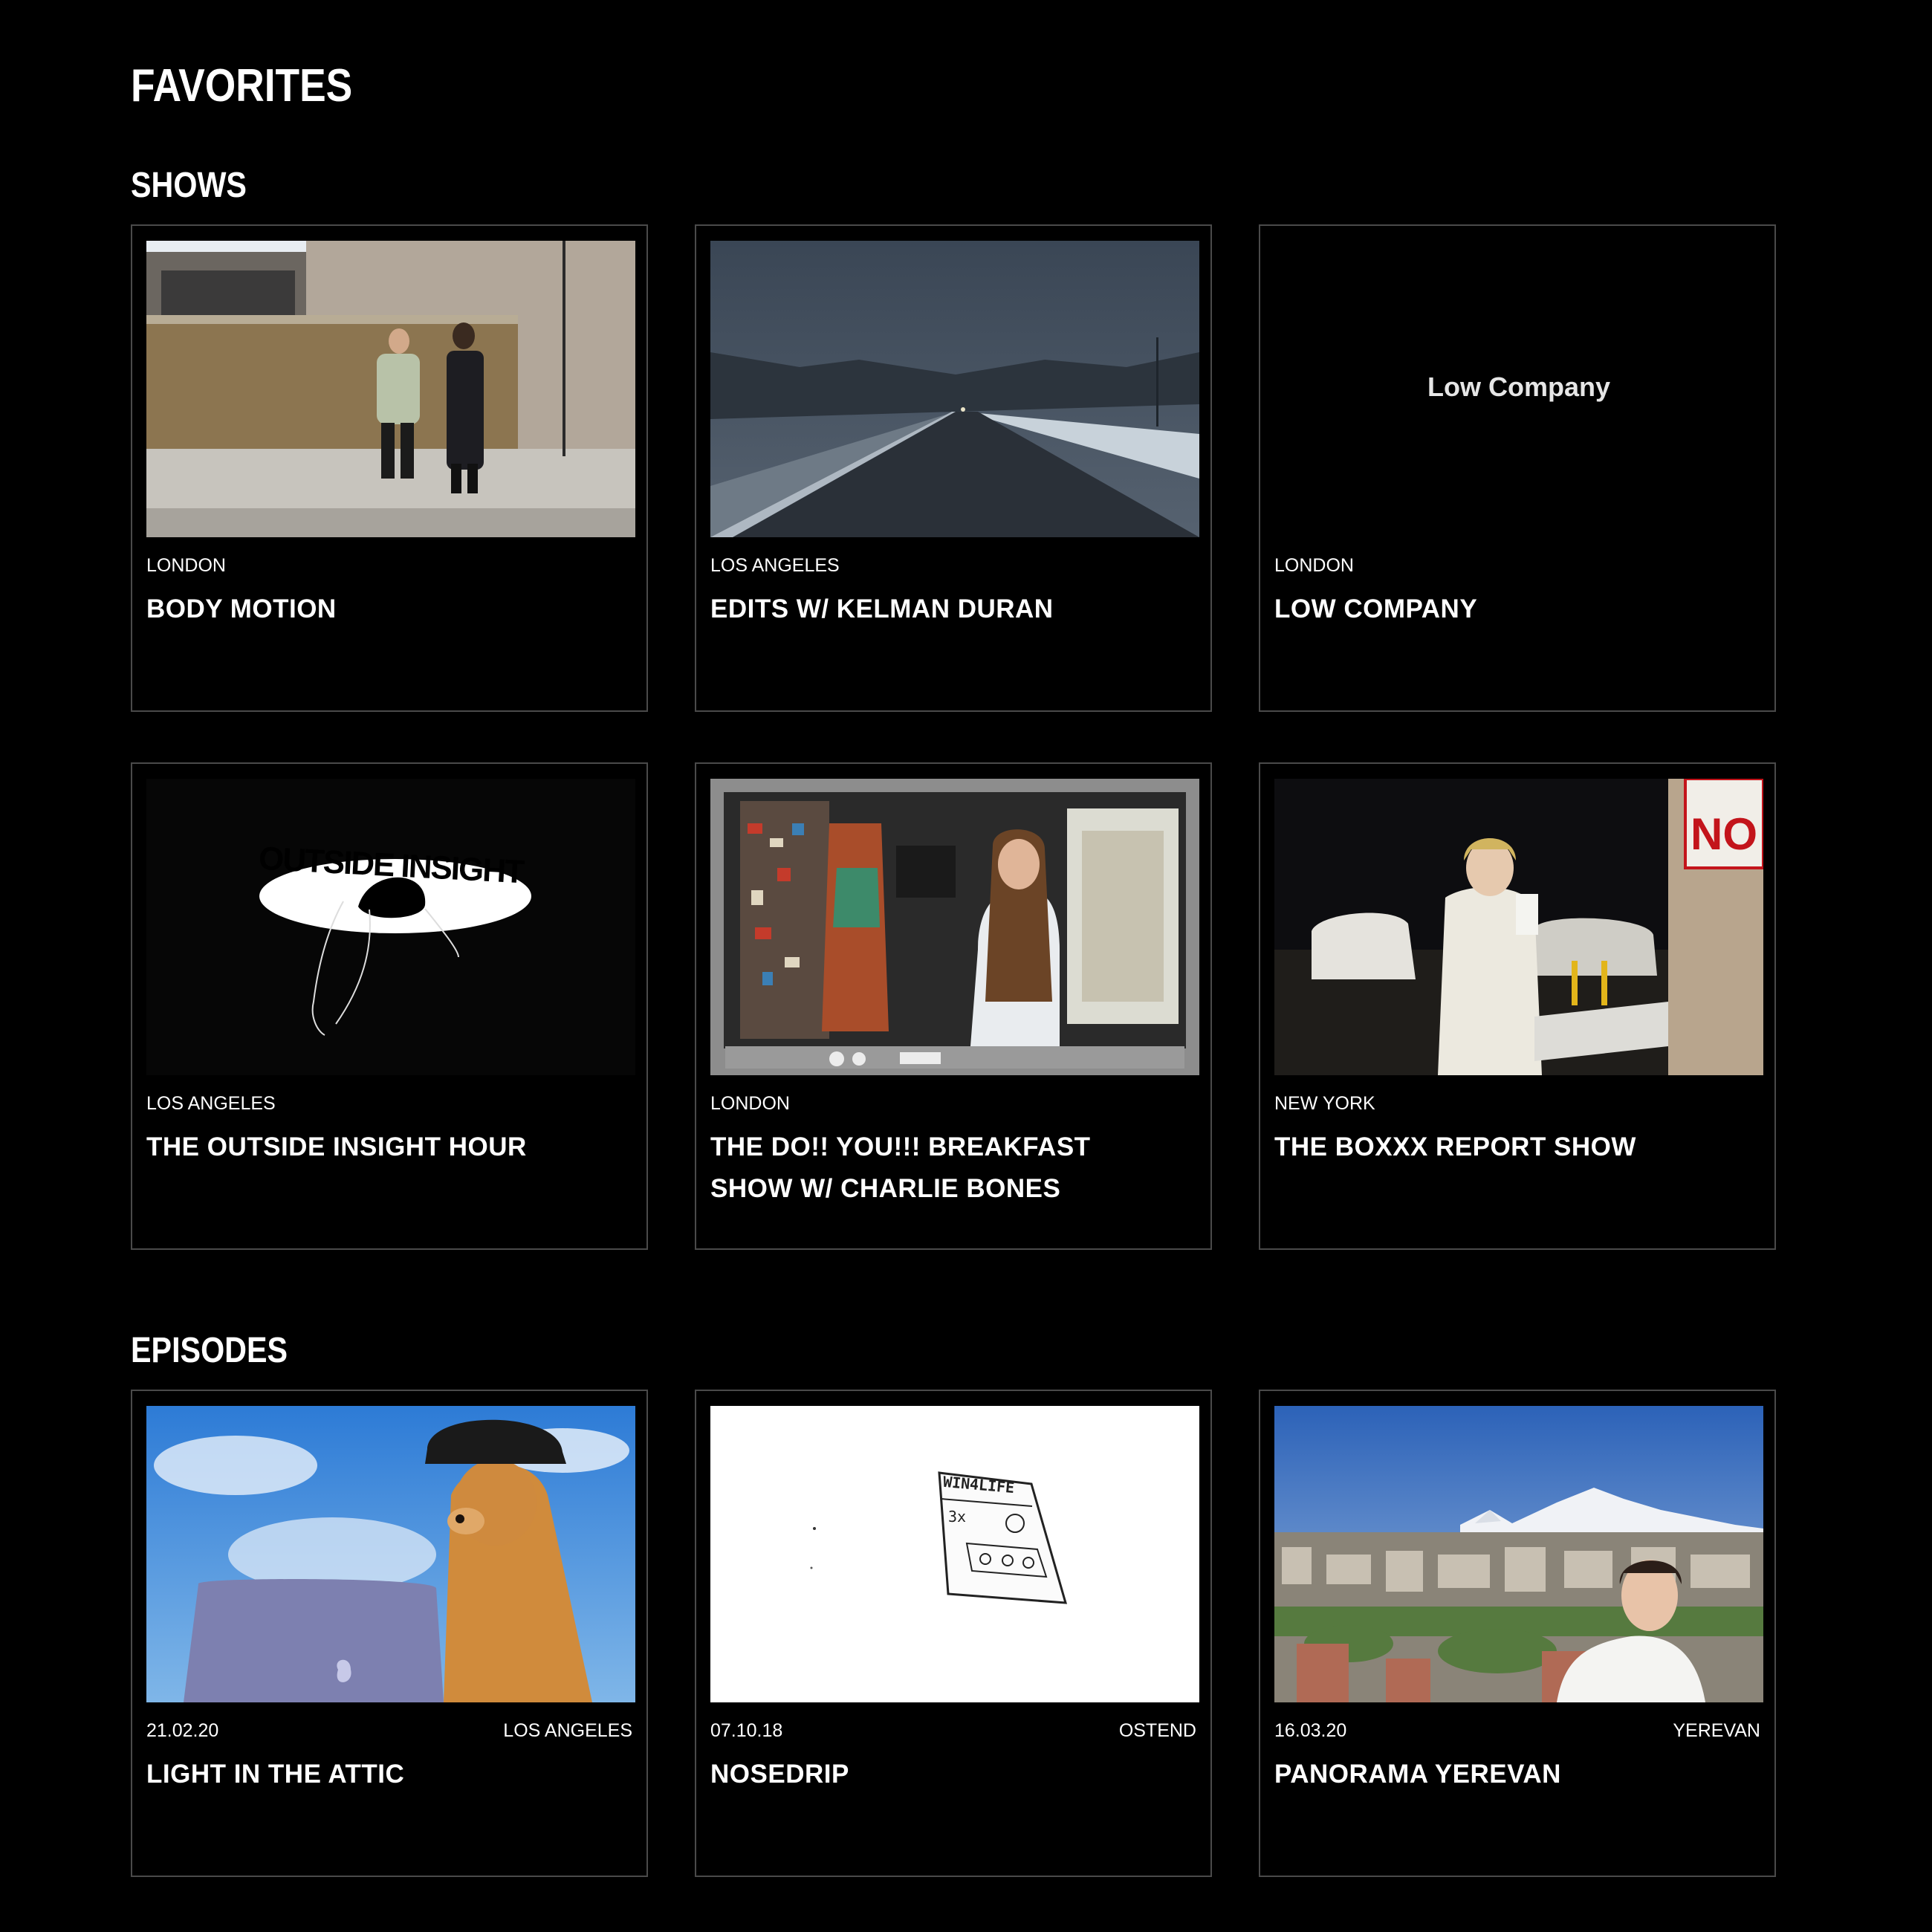 This screenshot has height=1932, width=1932. I want to click on show-title: THE BOXXX REPORT SHOW, so click(1504, 1147).